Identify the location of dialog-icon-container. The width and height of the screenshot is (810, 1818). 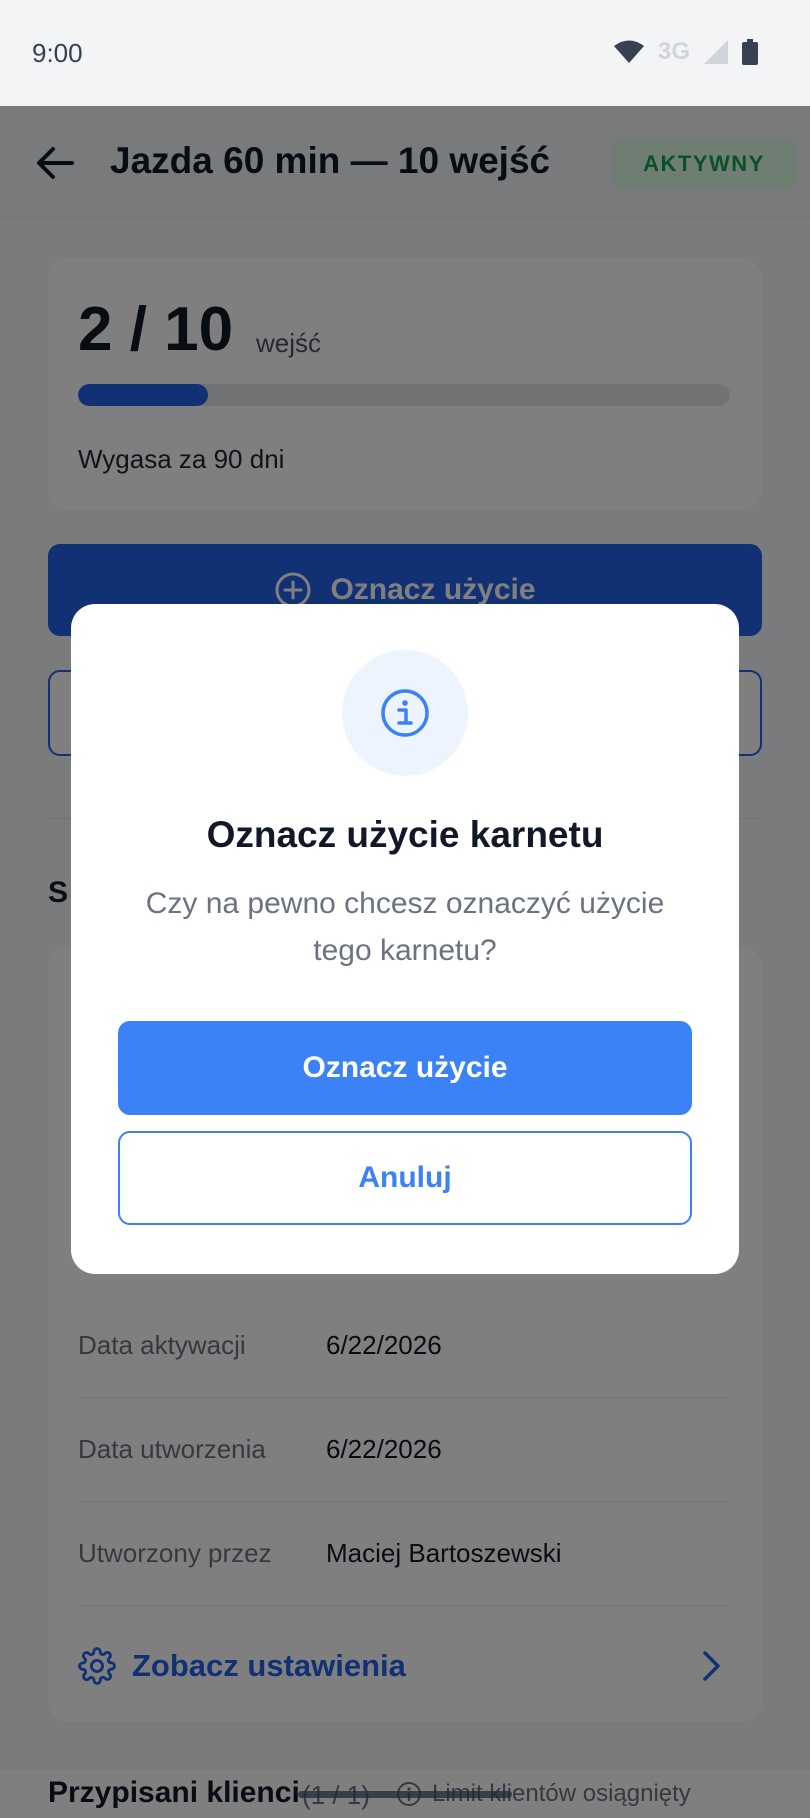
(405, 713).